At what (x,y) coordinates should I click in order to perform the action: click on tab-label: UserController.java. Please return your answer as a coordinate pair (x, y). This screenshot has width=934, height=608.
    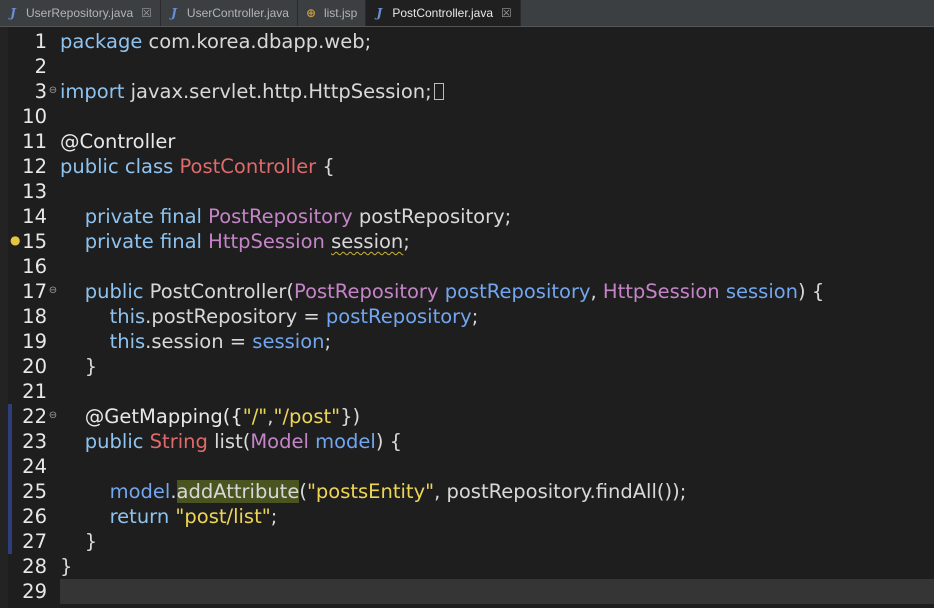
    Looking at the image, I should click on (237, 13).